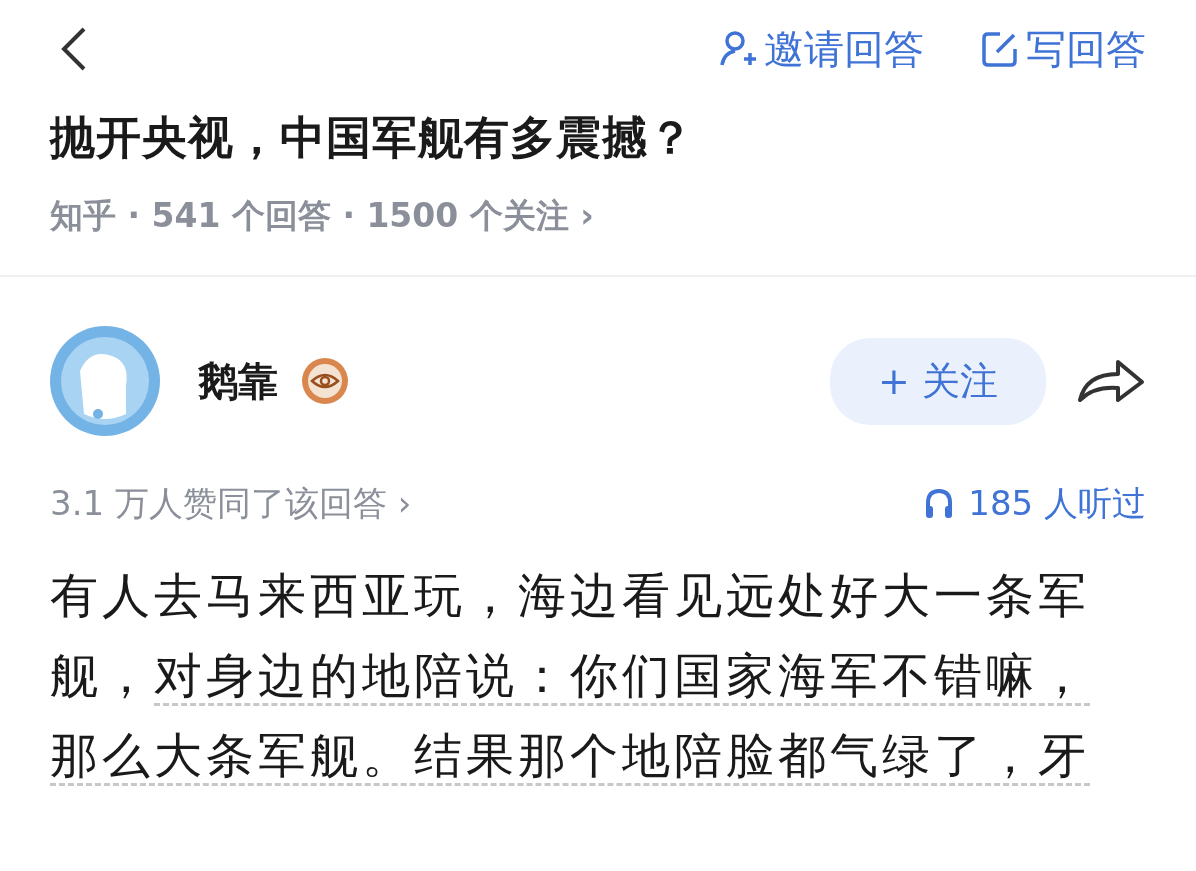 This screenshot has width=1196, height=871. Describe the element at coordinates (598, 216) in the screenshot. I see `question-meta: 知乎 · 541 个回答 · 1500 个关注 ›` at that location.